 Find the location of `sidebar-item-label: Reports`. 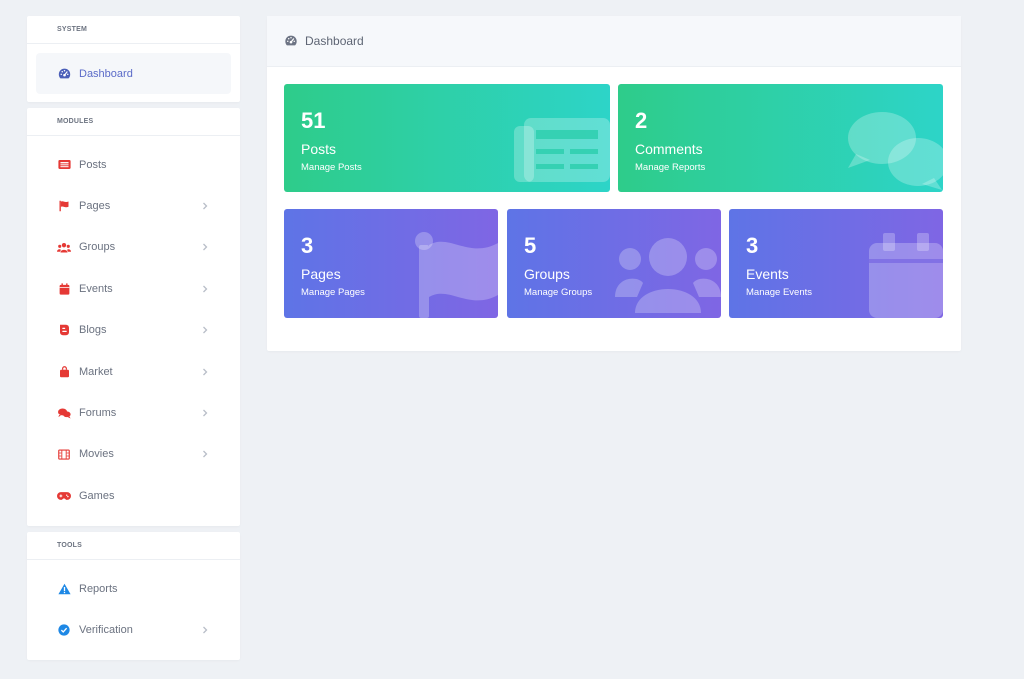

sidebar-item-label: Reports is located at coordinates (98, 588).